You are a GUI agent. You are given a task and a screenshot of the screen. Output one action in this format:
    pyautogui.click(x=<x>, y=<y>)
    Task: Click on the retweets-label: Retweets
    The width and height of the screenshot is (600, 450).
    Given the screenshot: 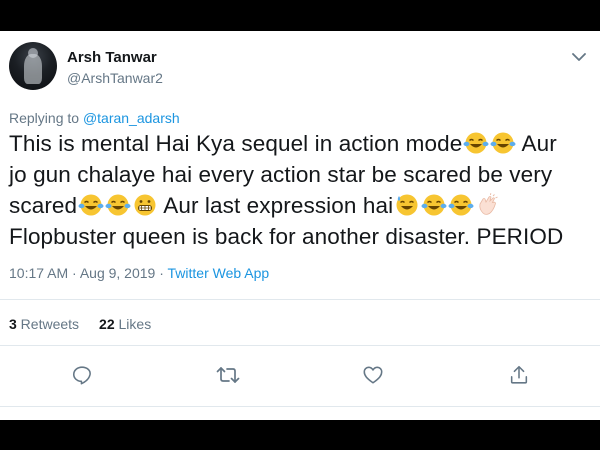 What is the action you would take?
    pyautogui.click(x=48, y=324)
    